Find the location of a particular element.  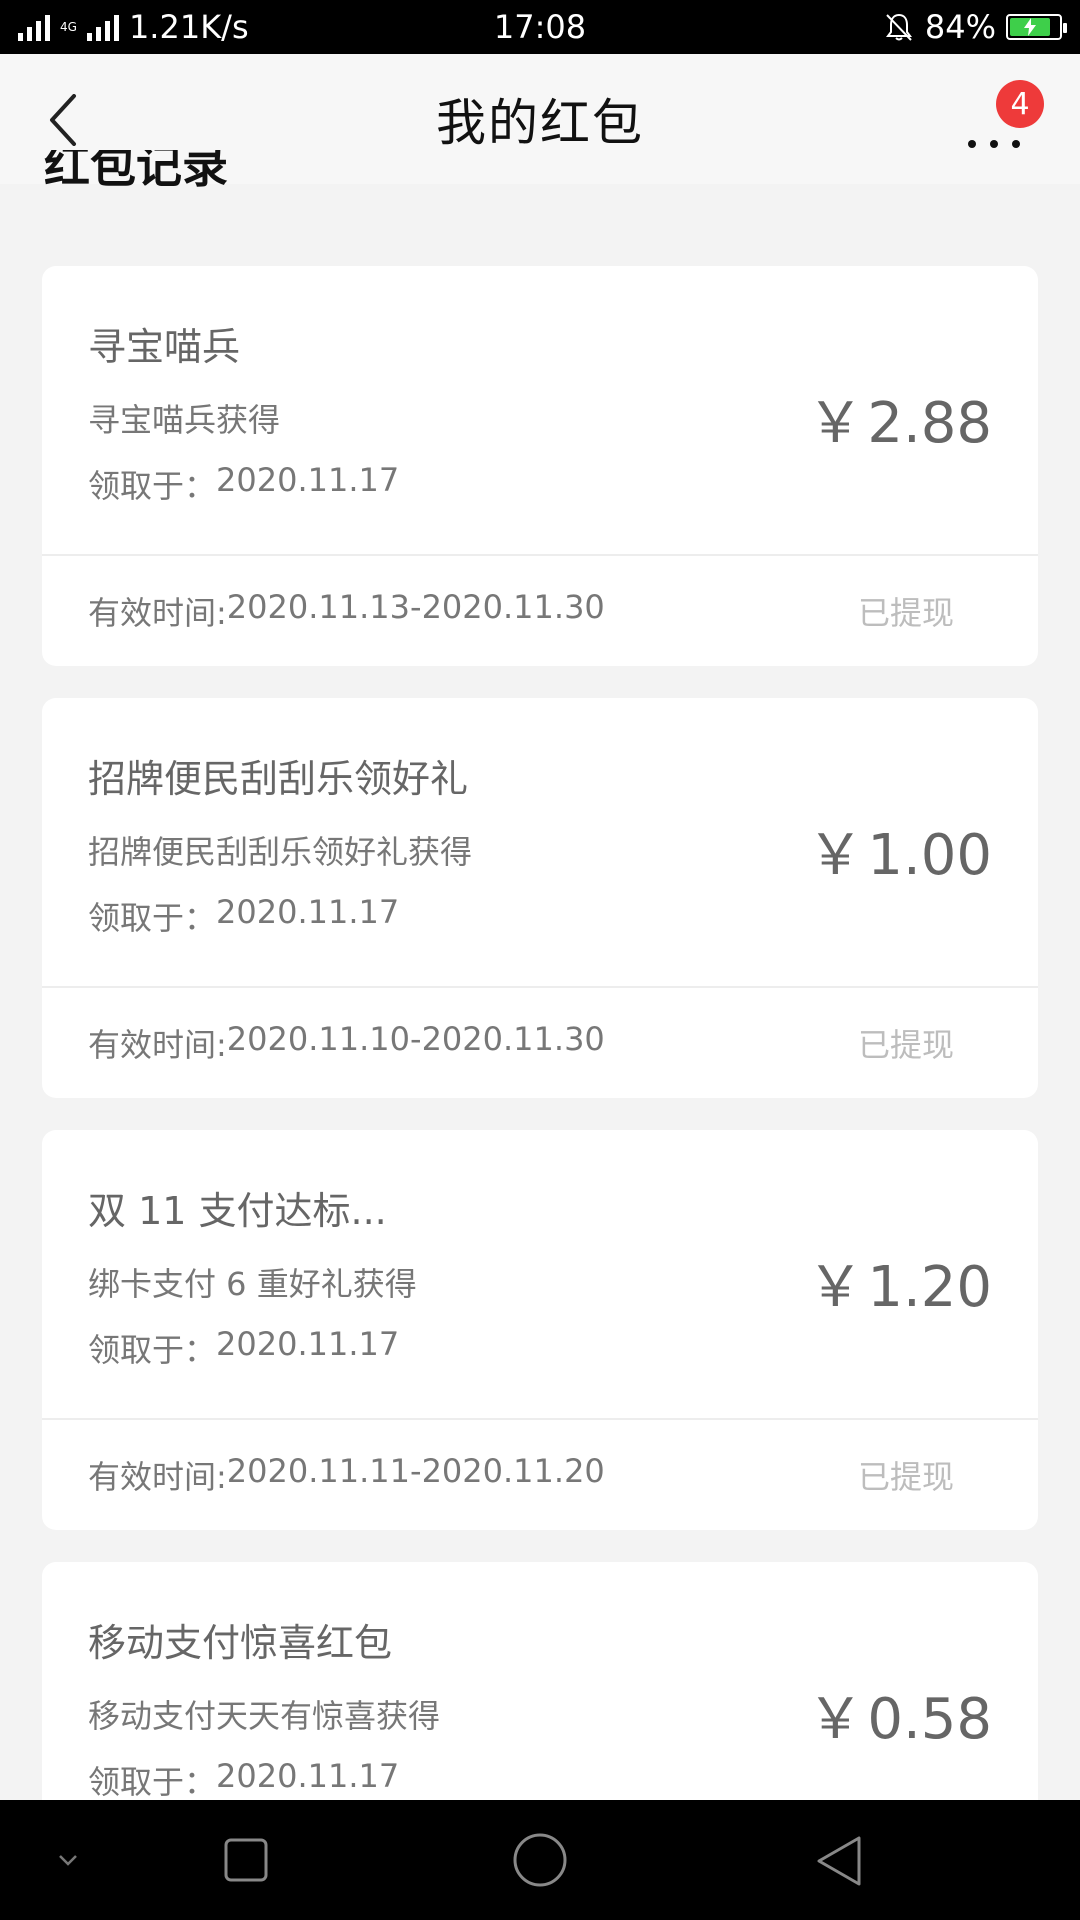

card-validity: 有效时间: 2020.11.13-2020.11.30 is located at coordinates (346, 611).